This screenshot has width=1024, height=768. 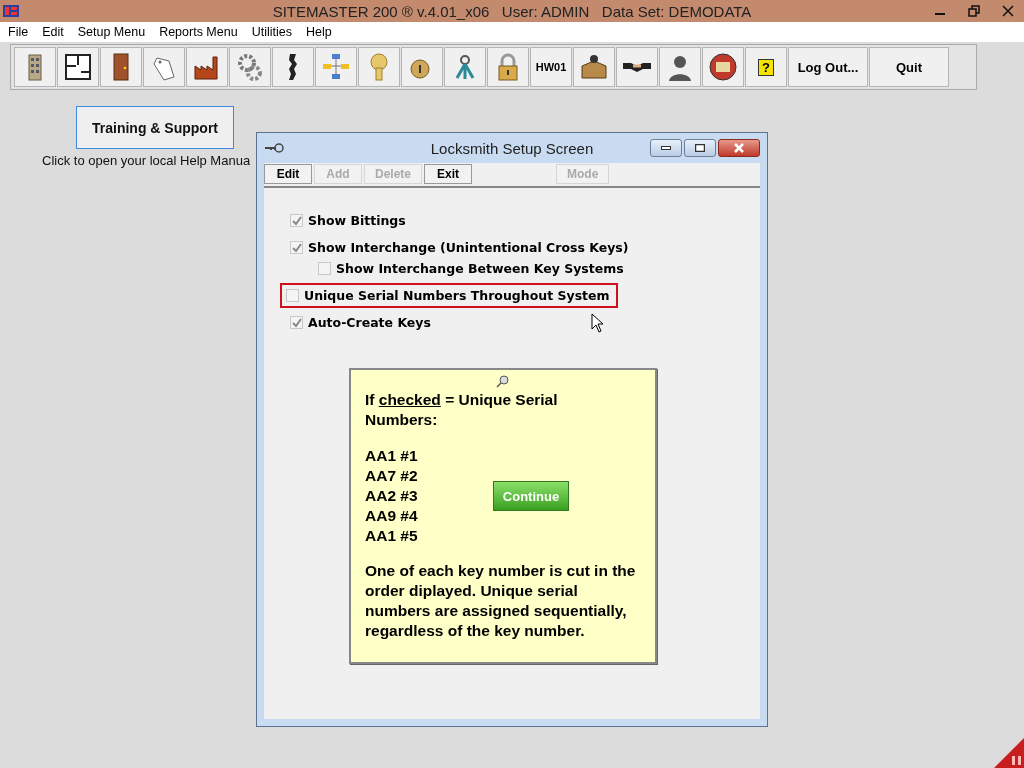 What do you see at coordinates (336, 67) in the screenshot?
I see `flowchart-icon` at bounding box center [336, 67].